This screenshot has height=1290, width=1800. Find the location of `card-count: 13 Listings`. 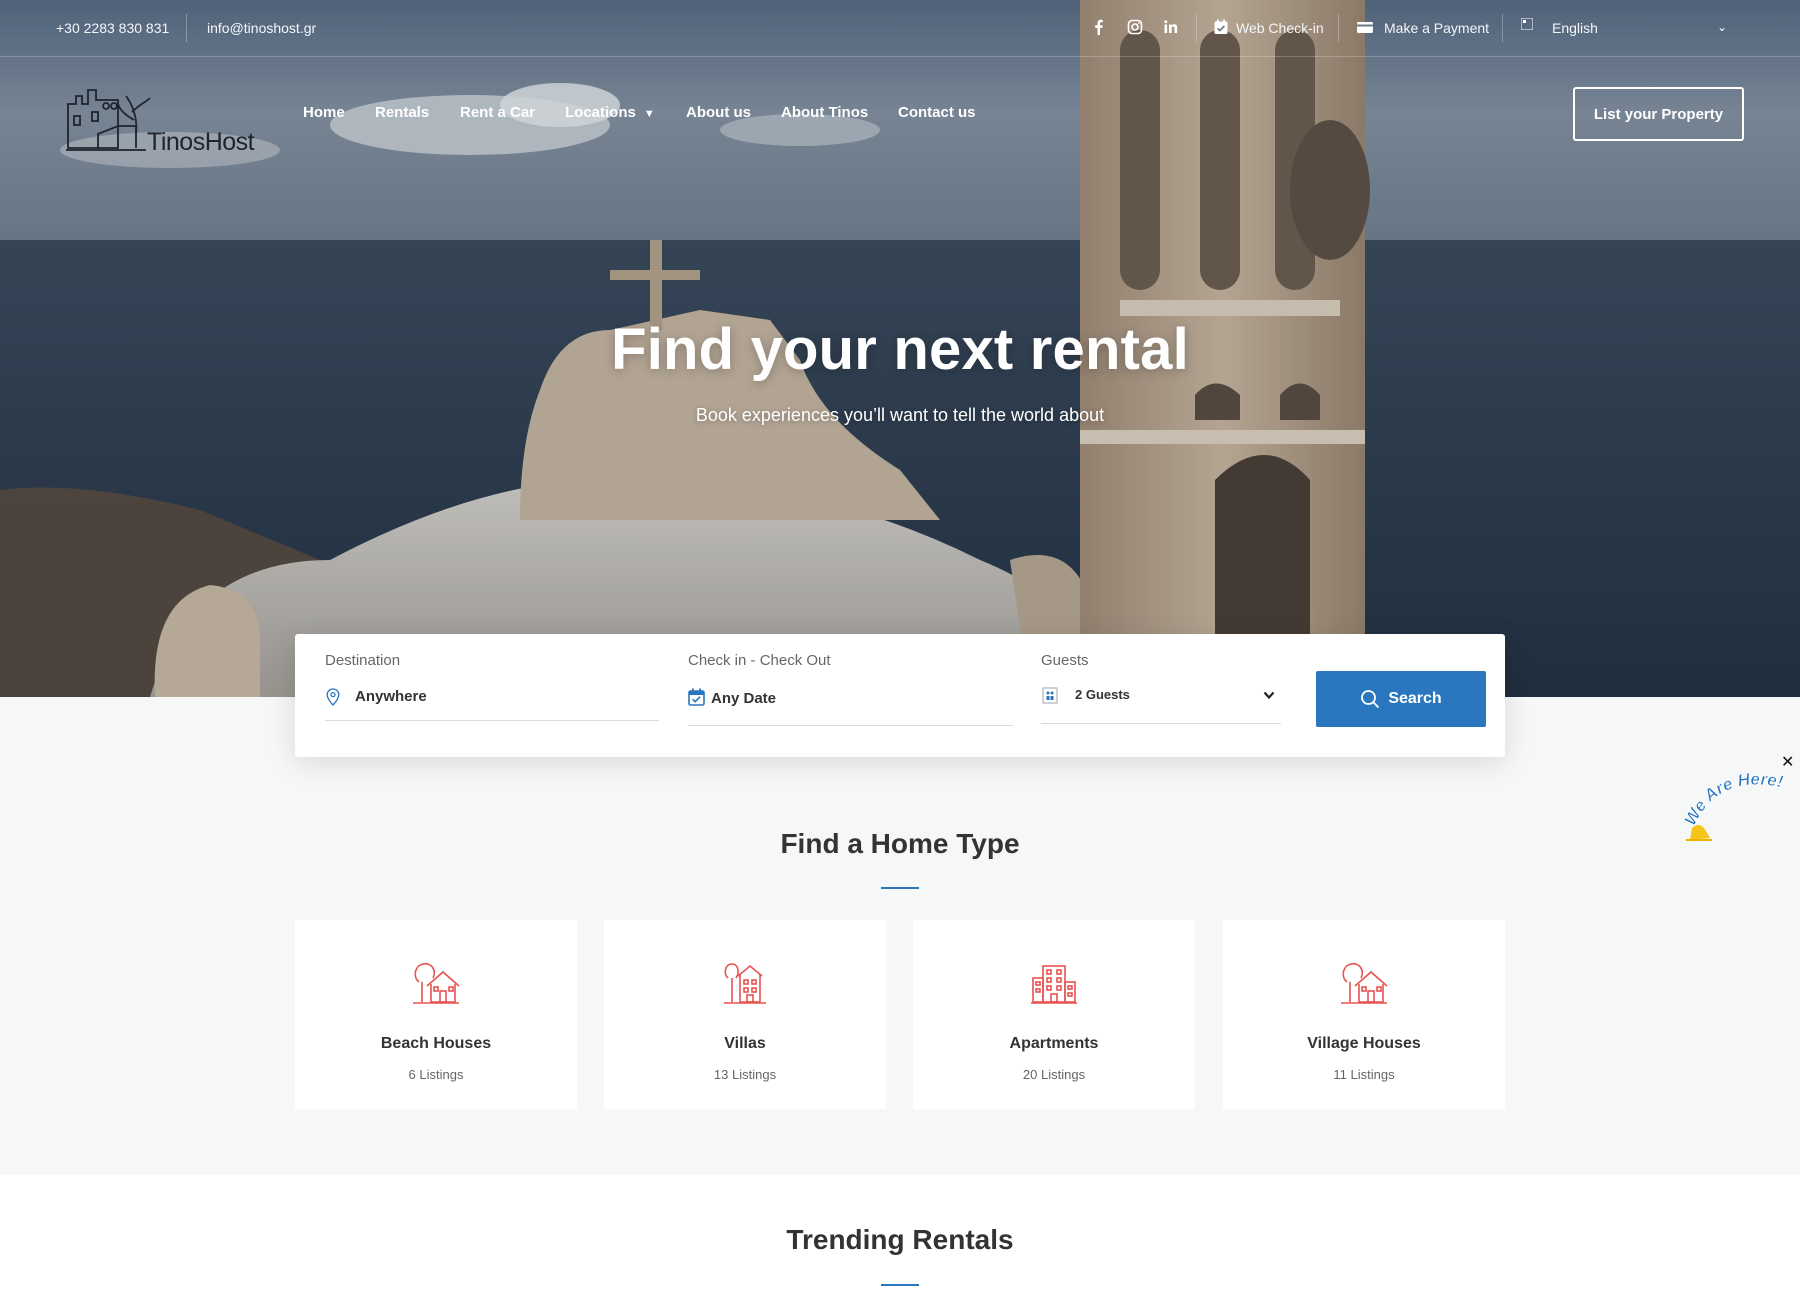

card-count: 13 Listings is located at coordinates (745, 1074).